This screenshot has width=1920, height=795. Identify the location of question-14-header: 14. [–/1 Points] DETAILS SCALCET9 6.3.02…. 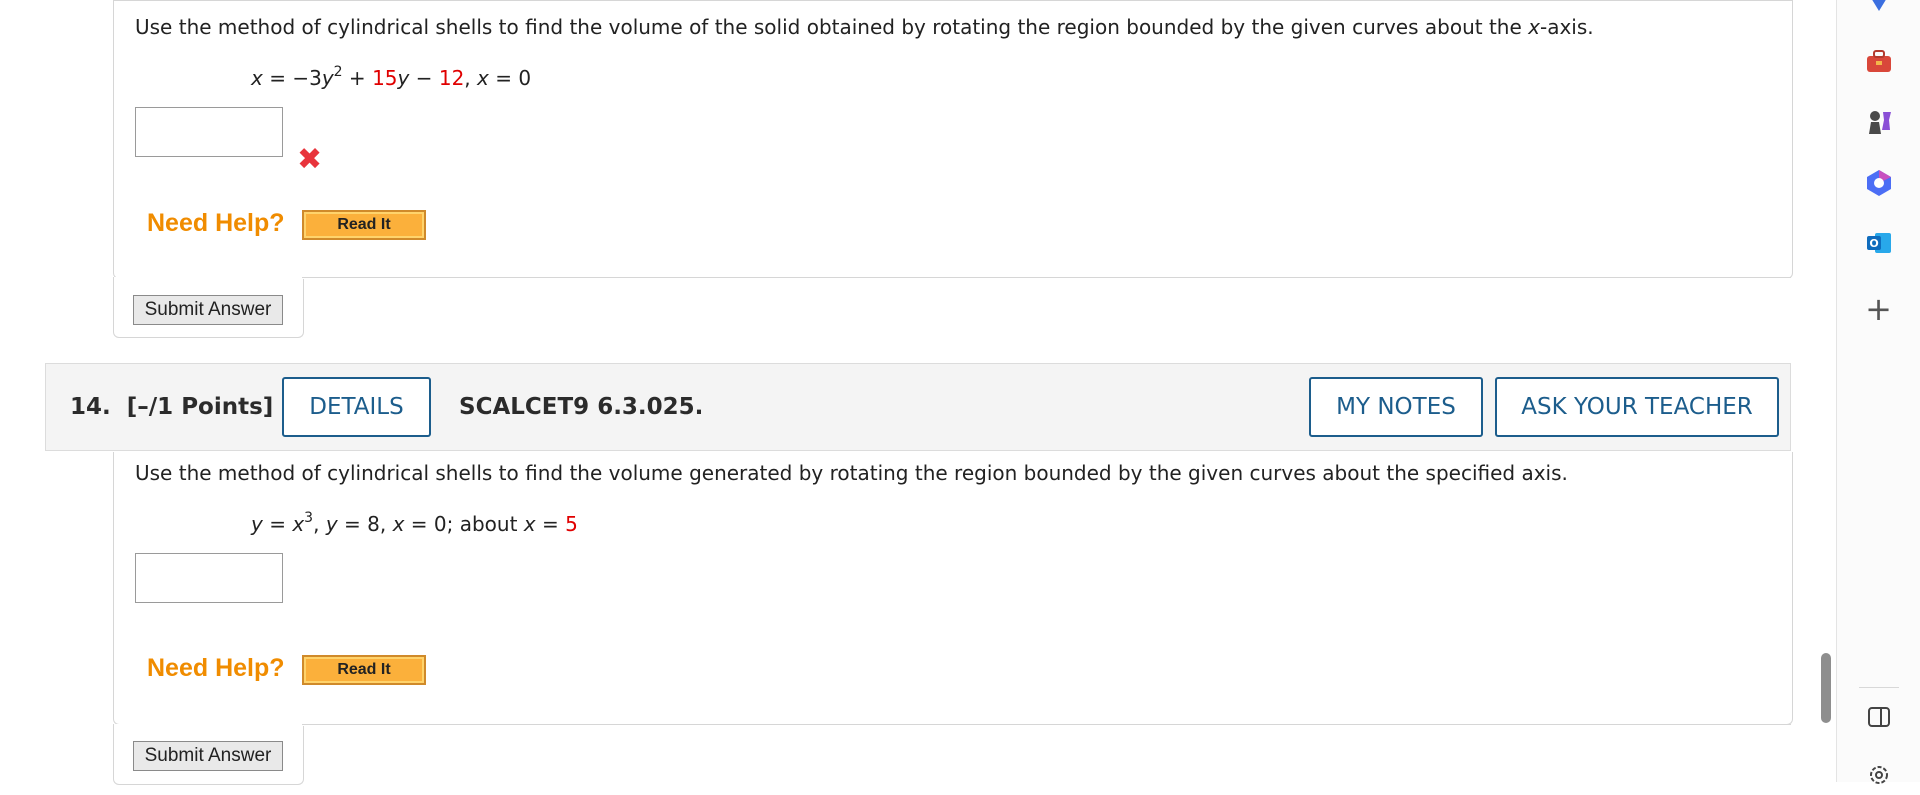
(918, 407).